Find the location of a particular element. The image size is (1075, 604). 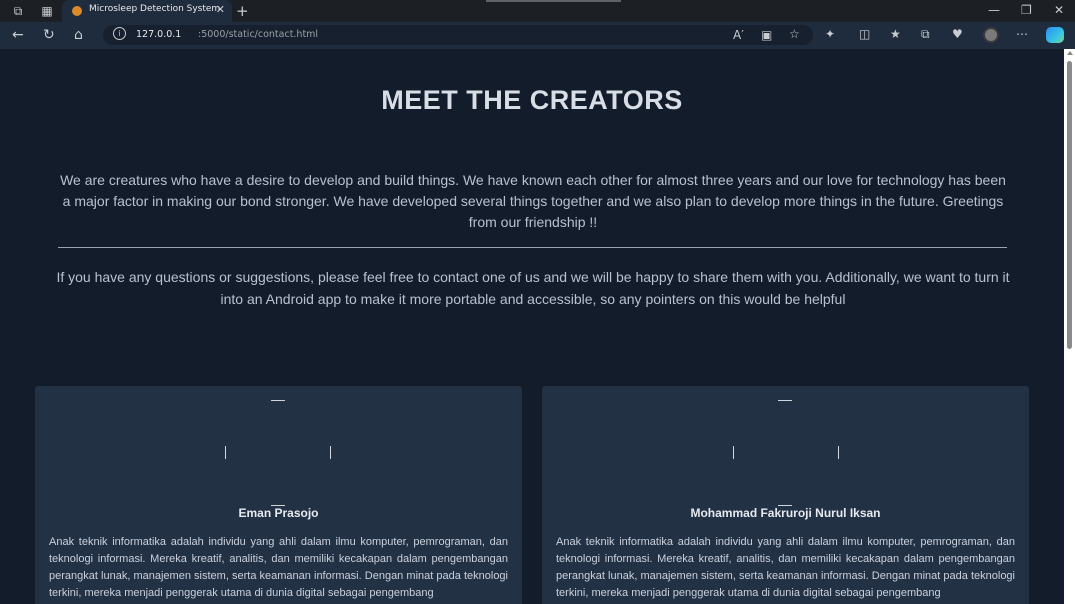

workspaces-icon: ⧉ is located at coordinates (18, 11).